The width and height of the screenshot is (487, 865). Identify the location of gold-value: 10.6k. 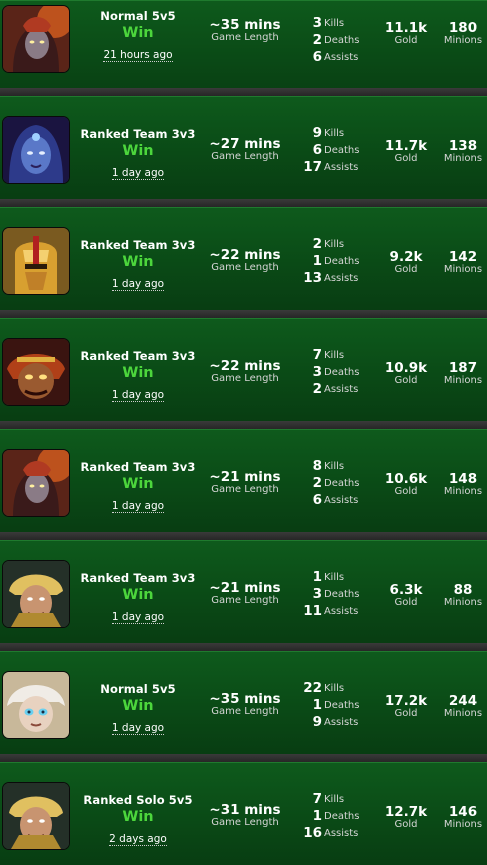
(406, 479).